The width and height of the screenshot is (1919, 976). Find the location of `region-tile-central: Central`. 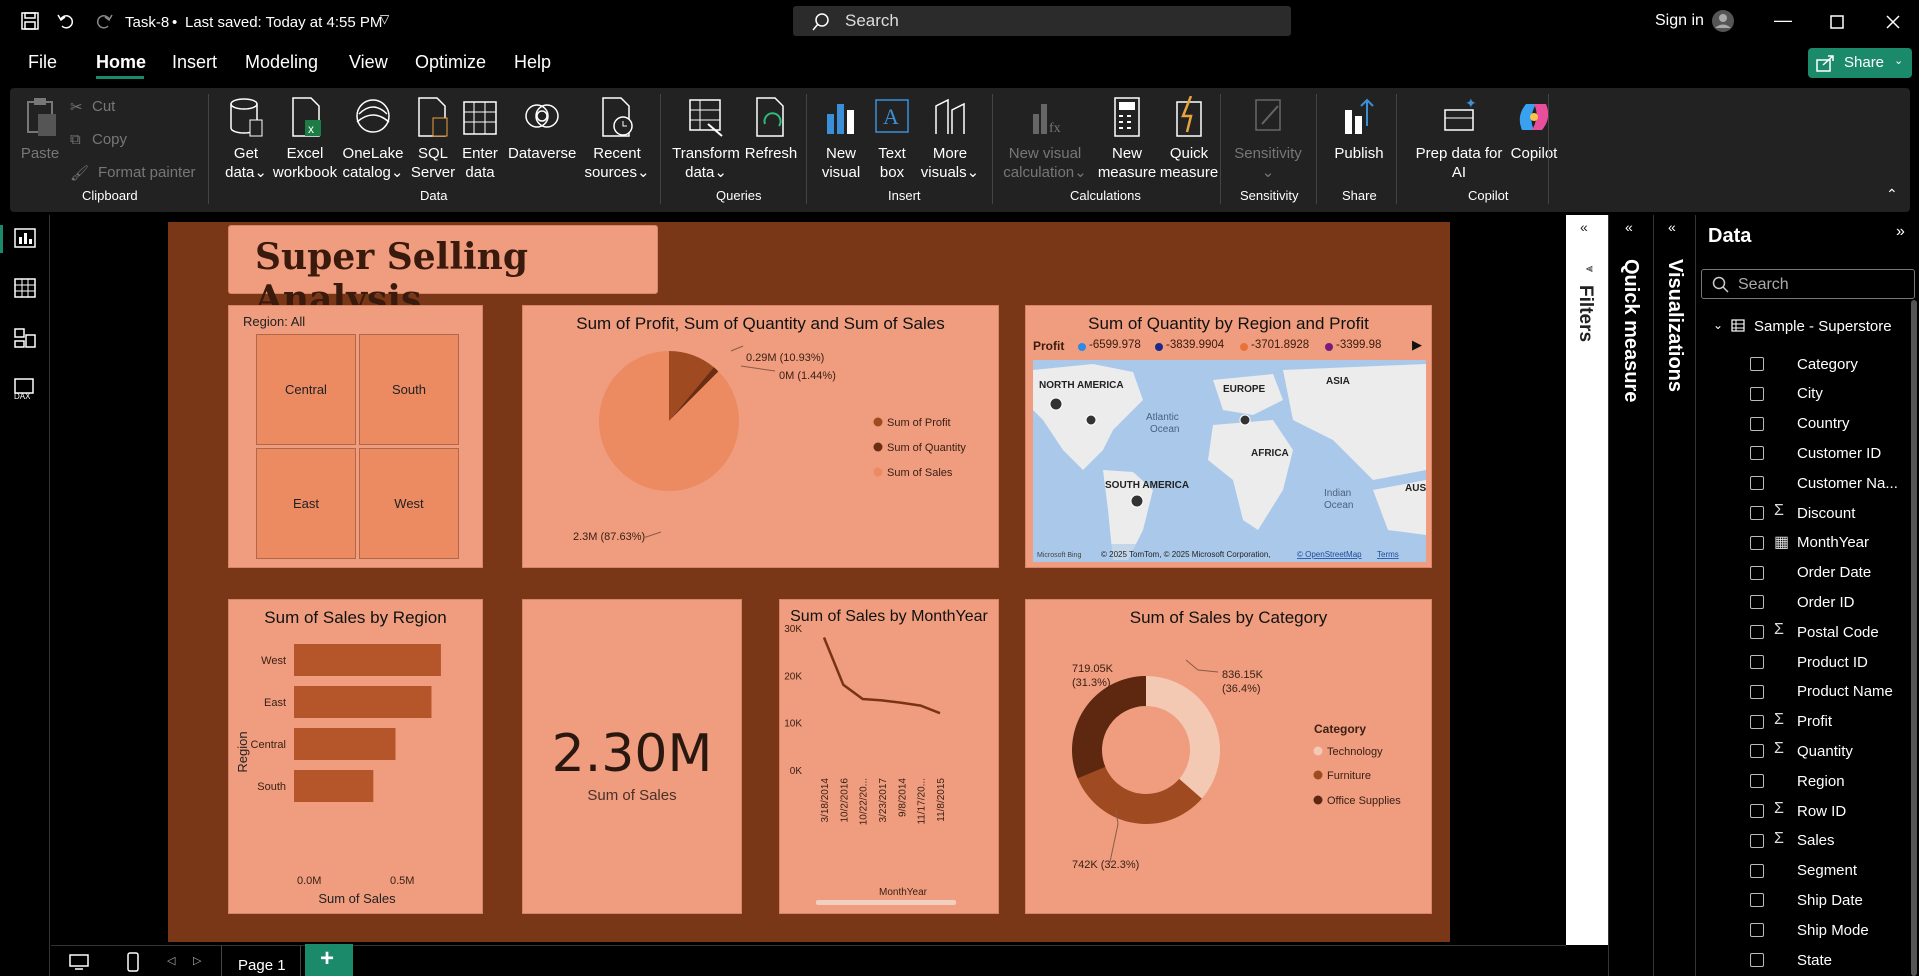

region-tile-central: Central is located at coordinates (306, 389).